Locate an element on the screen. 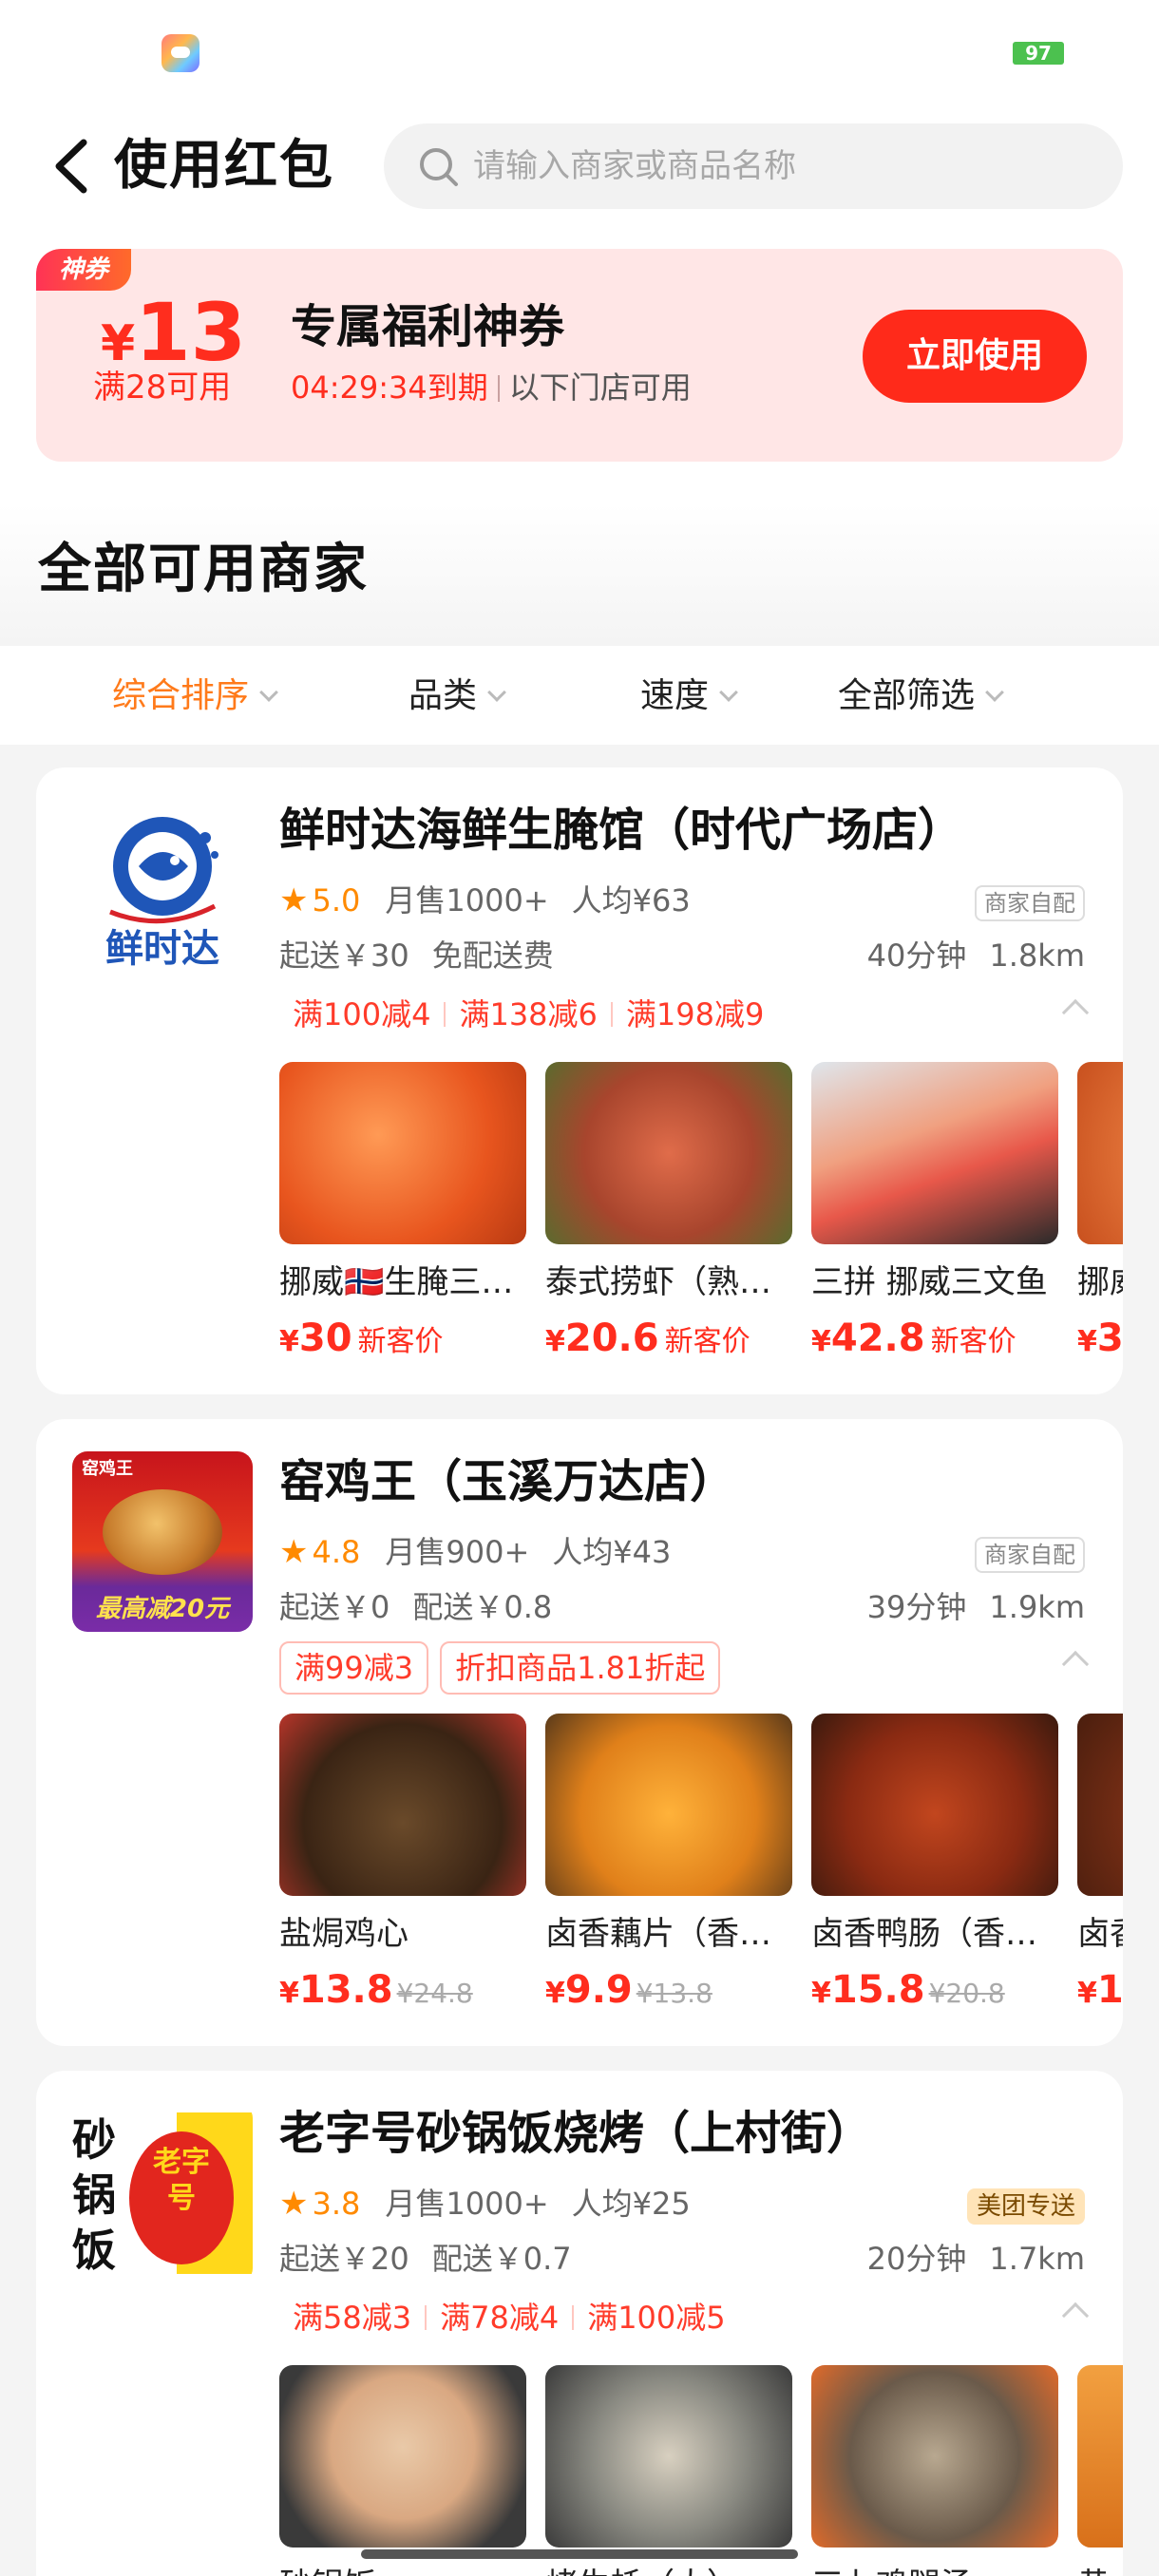  product-item: 烤生蚝（大） is located at coordinates (668, 2470).